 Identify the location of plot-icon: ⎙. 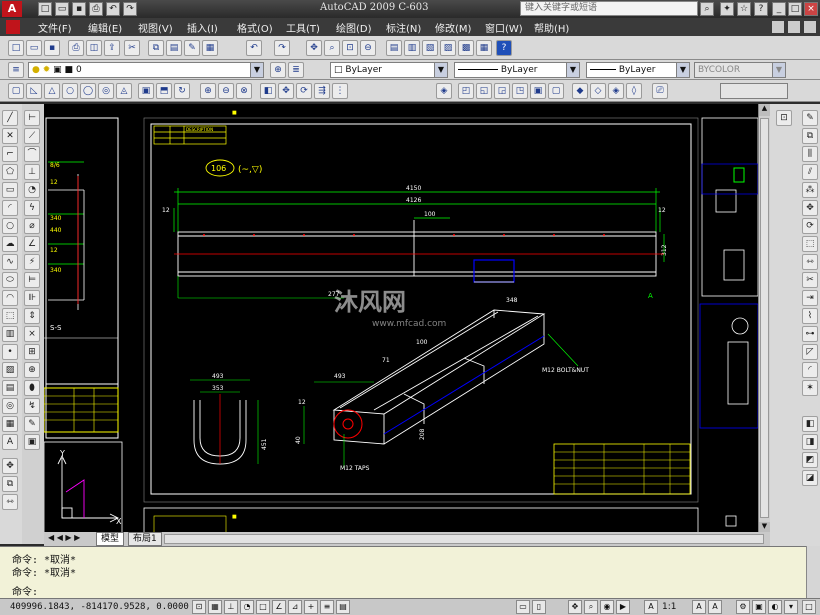
(76, 48).